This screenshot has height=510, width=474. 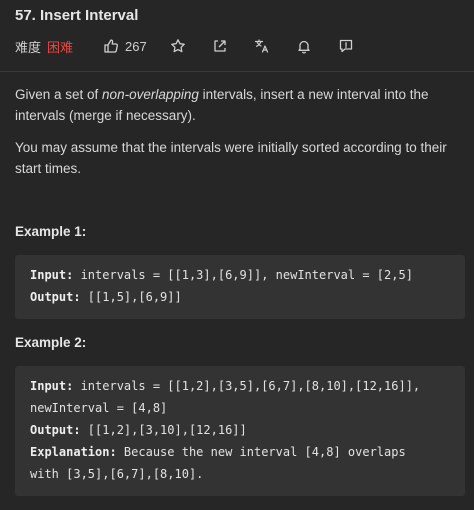 What do you see at coordinates (111, 46) in the screenshot?
I see `like-icon` at bounding box center [111, 46].